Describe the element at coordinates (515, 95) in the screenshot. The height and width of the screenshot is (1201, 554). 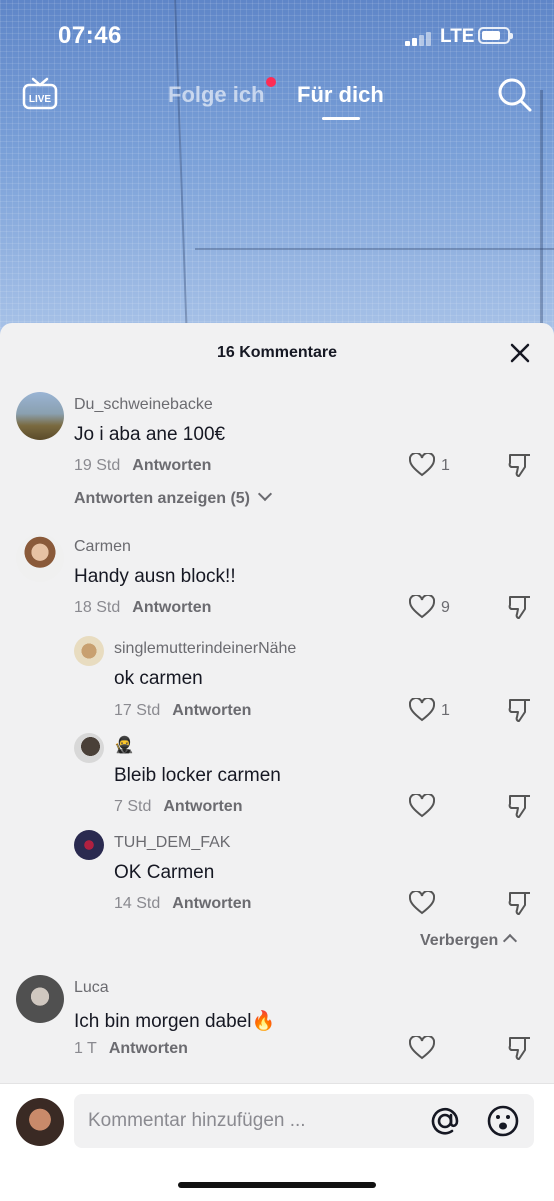
I see `search-icon` at that location.